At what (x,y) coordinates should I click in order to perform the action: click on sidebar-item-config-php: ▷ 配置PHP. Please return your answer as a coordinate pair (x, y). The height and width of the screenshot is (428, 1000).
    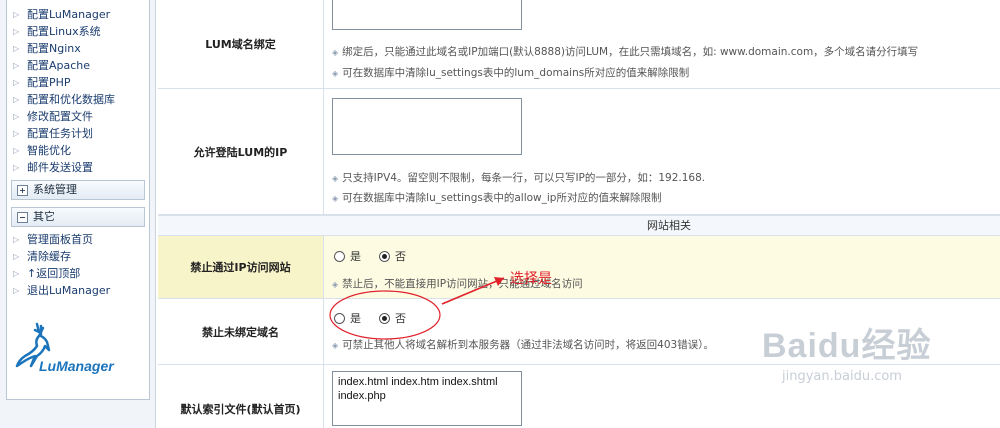
    Looking at the image, I should click on (81, 82).